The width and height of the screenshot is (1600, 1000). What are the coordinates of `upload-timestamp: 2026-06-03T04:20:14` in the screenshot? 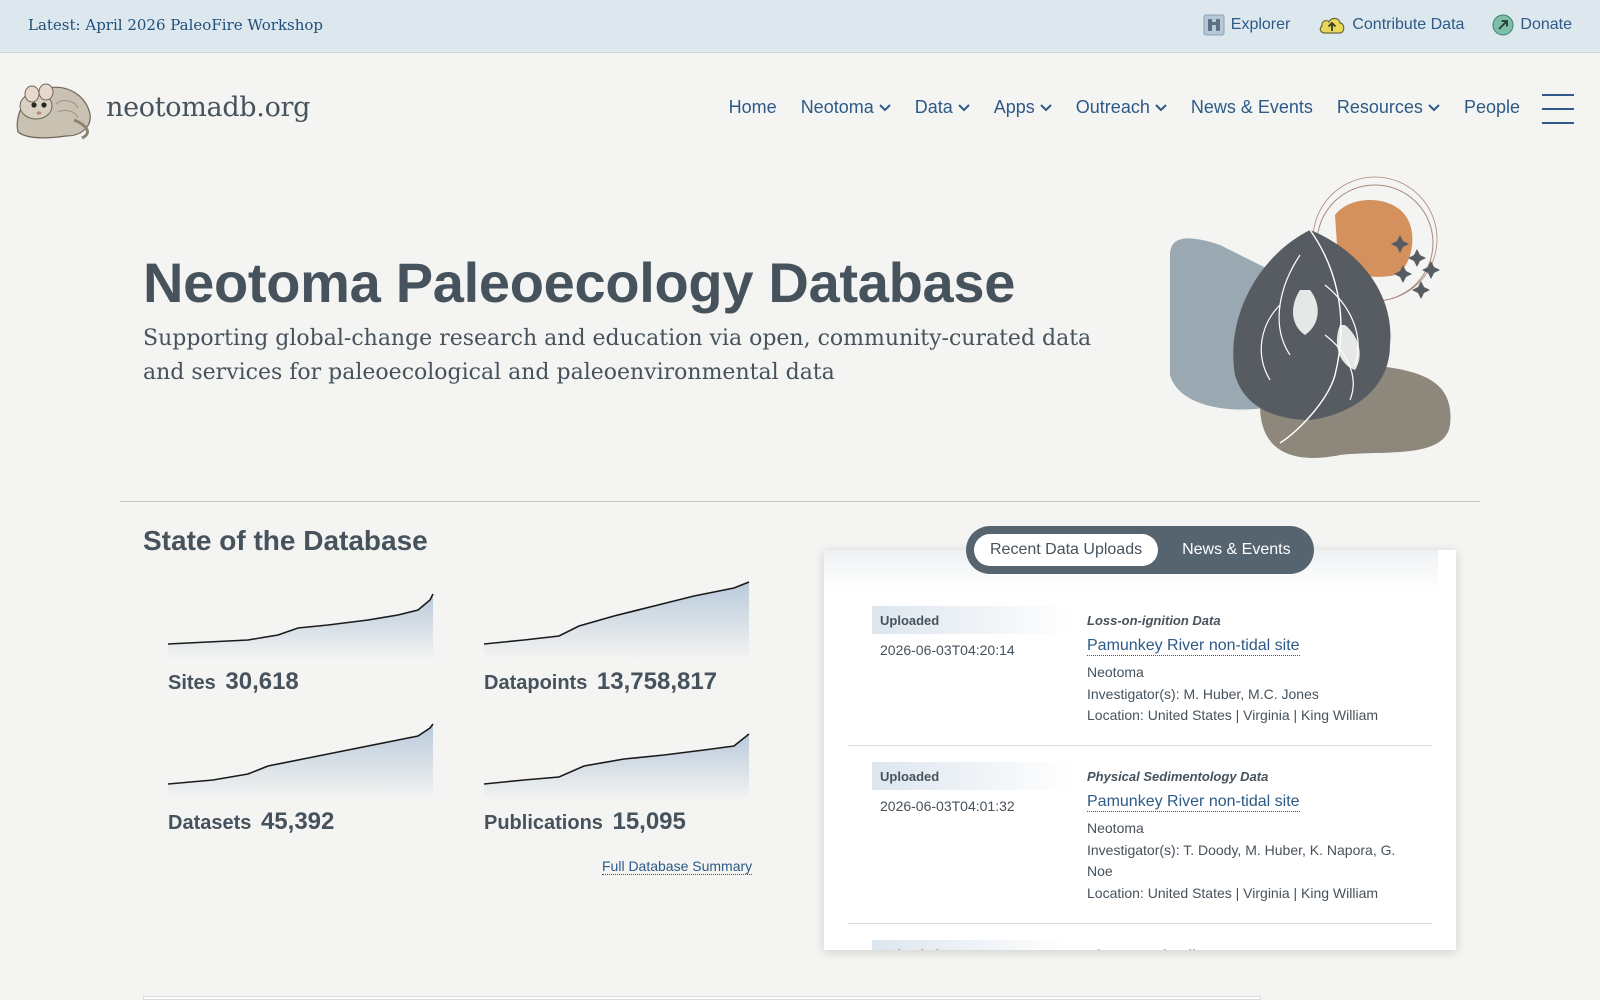 It's located at (947, 650).